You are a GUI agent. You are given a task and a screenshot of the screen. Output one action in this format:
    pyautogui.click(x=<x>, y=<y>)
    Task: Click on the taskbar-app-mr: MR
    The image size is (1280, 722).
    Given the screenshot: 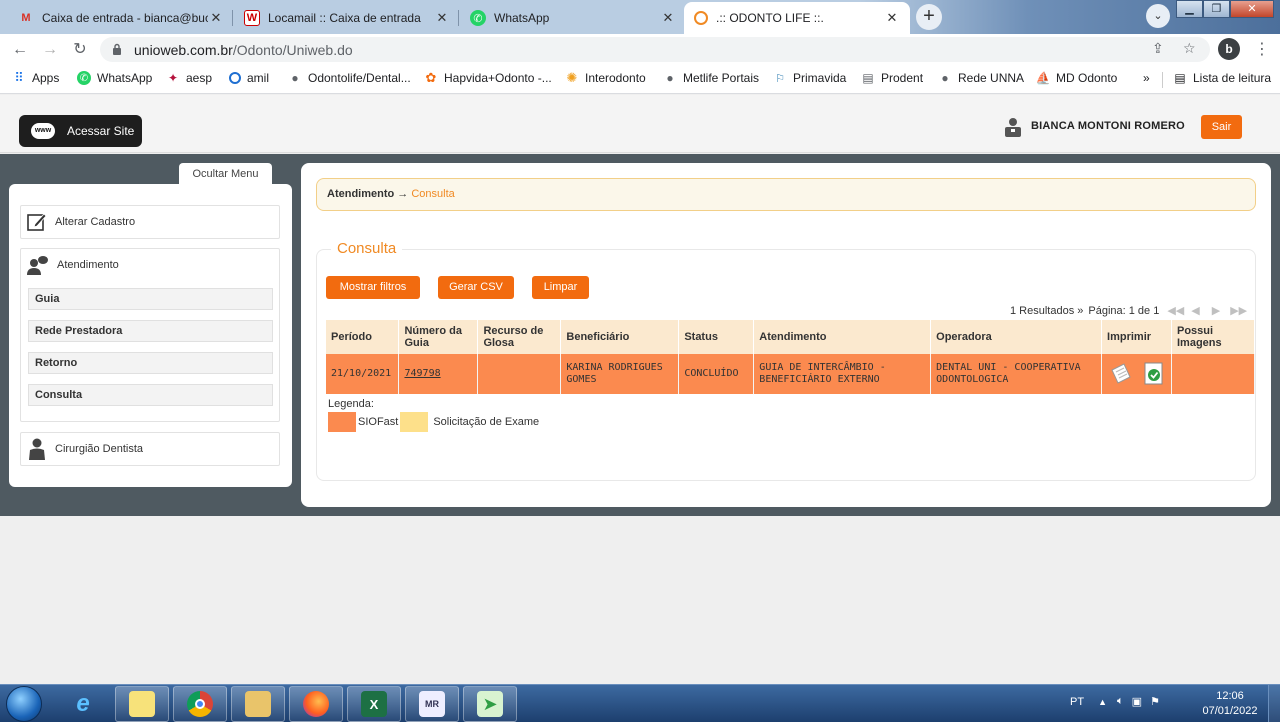 What is the action you would take?
    pyautogui.click(x=432, y=704)
    